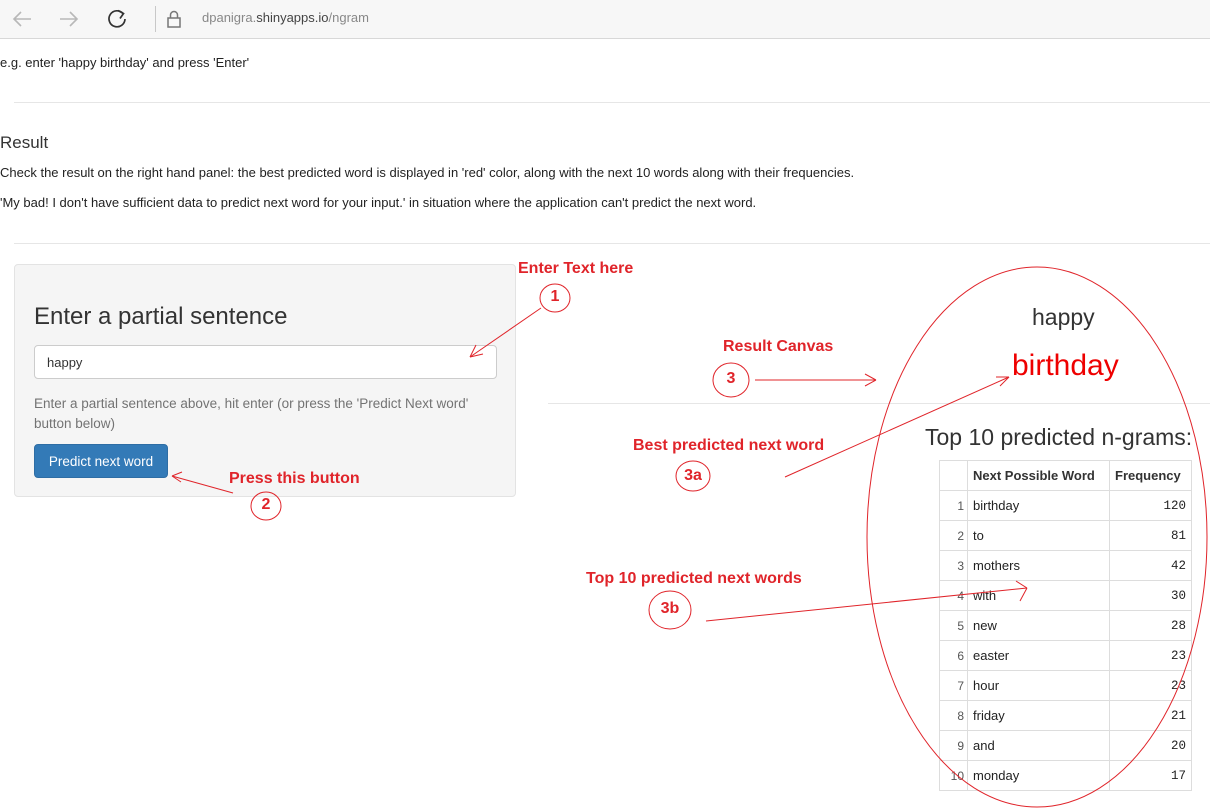  What do you see at coordinates (693, 475) in the screenshot?
I see `annotation-number-3a: 3a` at bounding box center [693, 475].